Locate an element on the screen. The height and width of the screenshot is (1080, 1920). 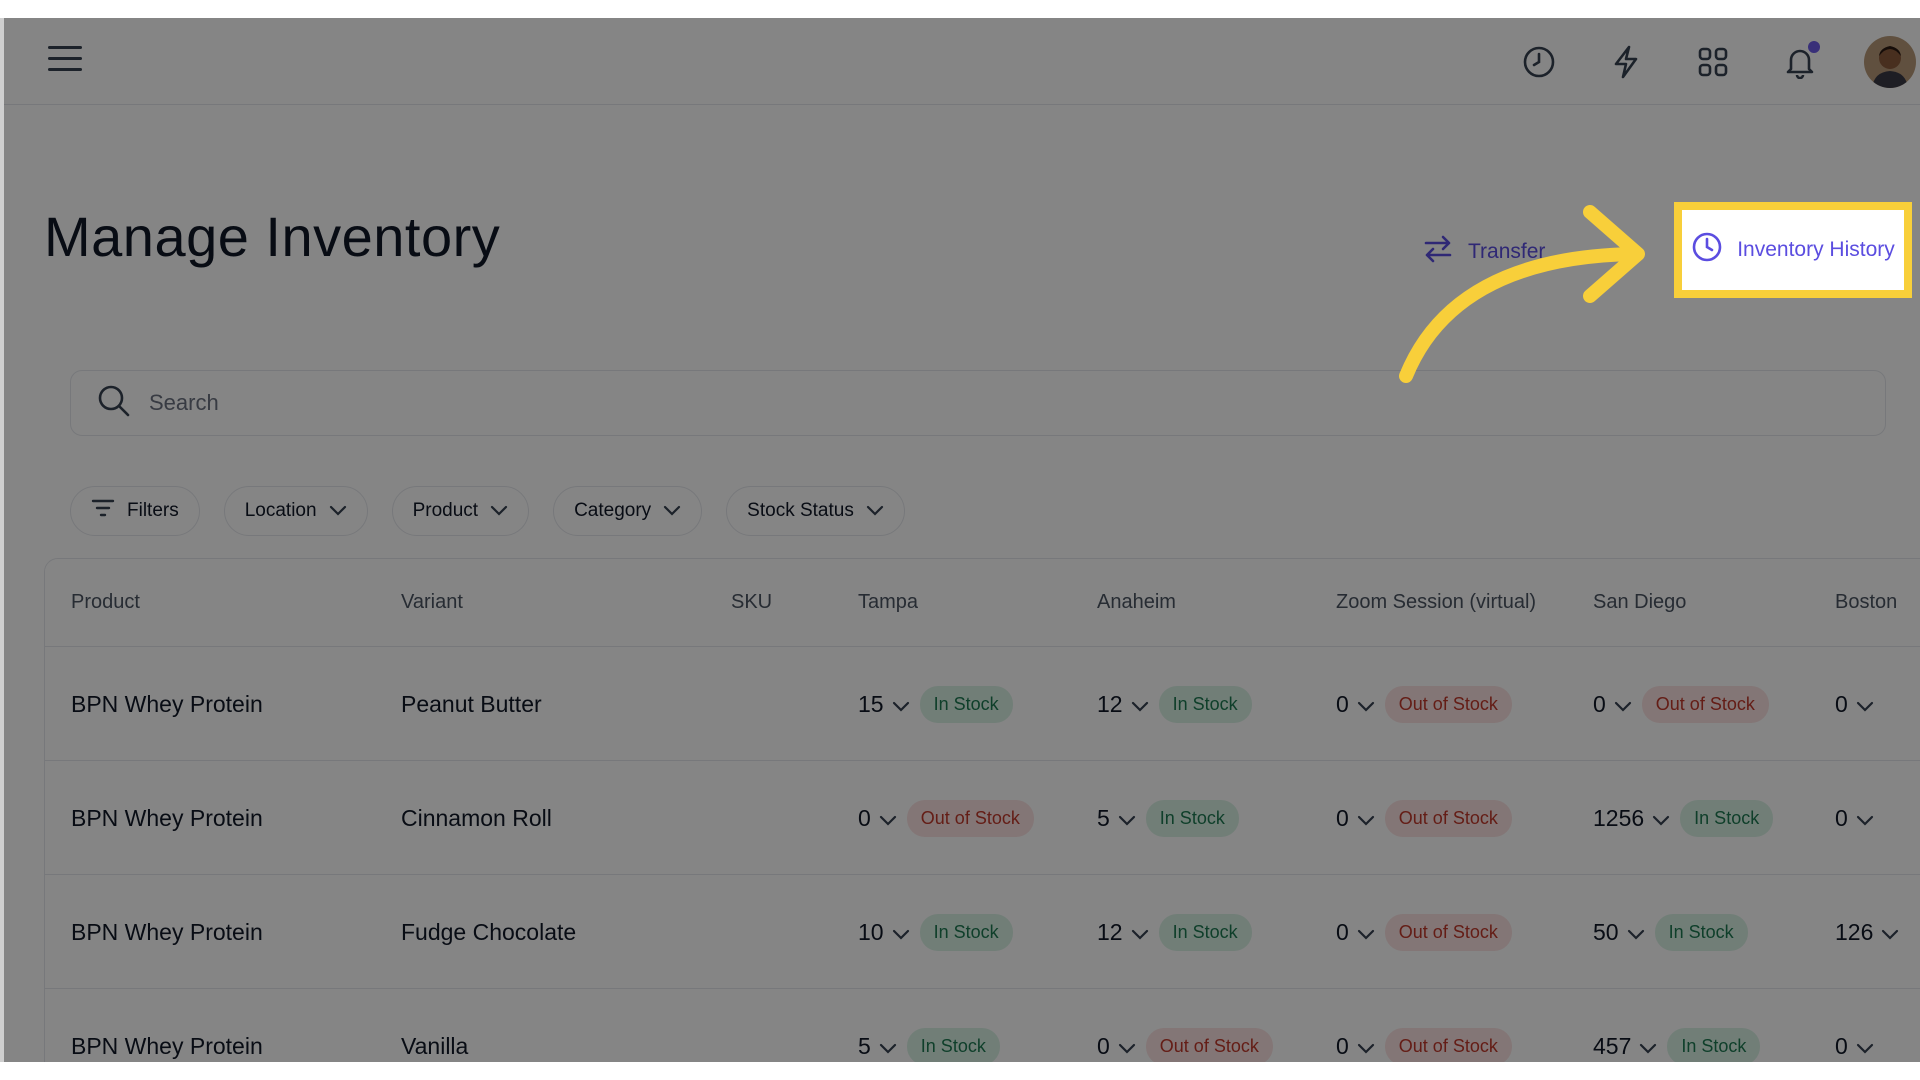
search-icon is located at coordinates (114, 403).